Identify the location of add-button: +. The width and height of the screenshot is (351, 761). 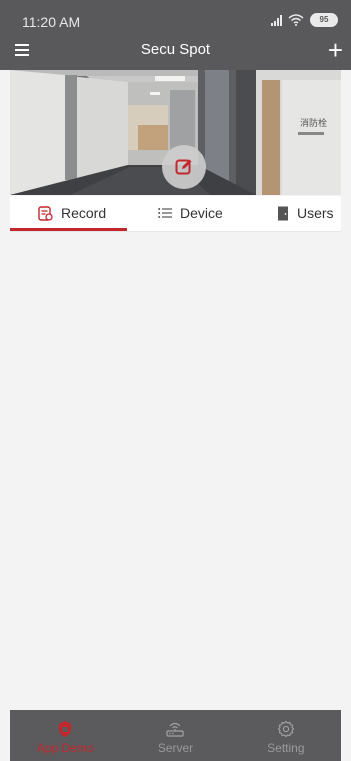
(335, 50).